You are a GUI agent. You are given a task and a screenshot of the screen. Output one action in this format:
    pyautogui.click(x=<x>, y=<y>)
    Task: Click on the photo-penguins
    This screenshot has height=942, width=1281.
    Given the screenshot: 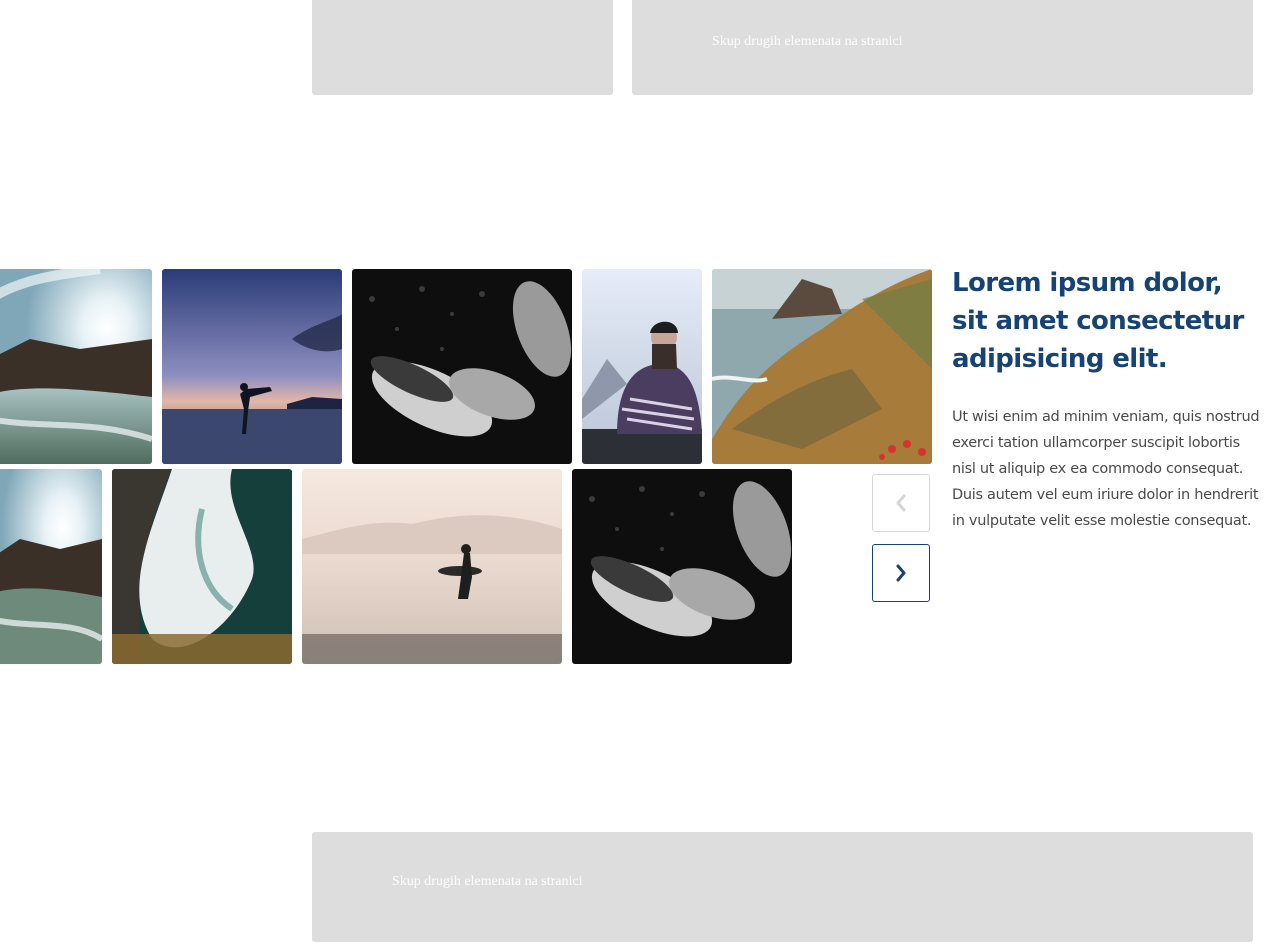 What is the action you would take?
    pyautogui.click(x=462, y=366)
    